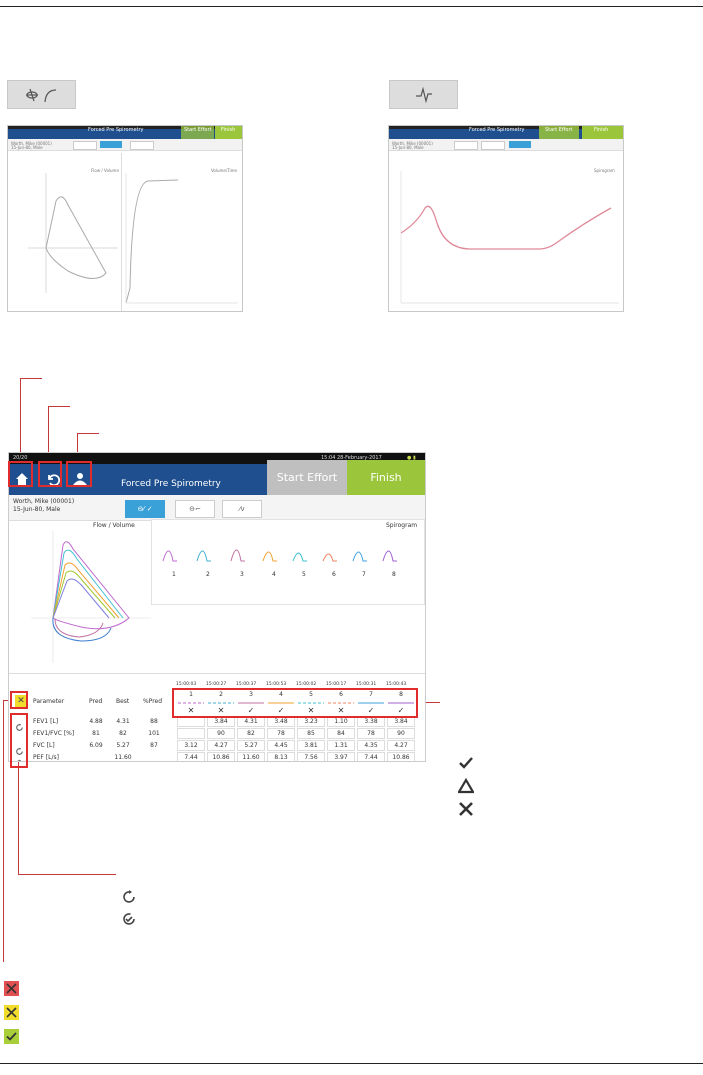  What do you see at coordinates (408, 147) in the screenshot?
I see `thumb-patient-line2: 15-Jun-80, Male` at bounding box center [408, 147].